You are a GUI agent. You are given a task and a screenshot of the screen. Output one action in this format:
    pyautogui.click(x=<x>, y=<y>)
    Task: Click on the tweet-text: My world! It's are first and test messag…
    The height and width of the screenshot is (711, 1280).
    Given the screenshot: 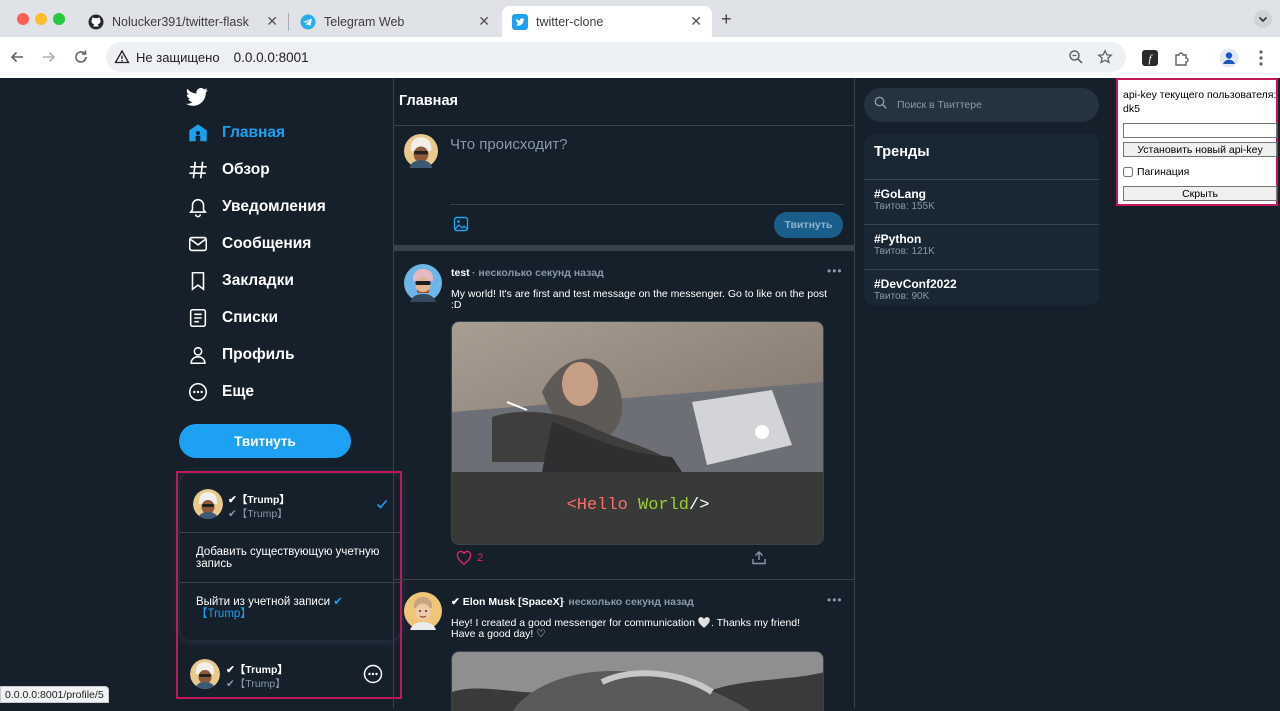 What is the action you would take?
    pyautogui.click(x=639, y=299)
    